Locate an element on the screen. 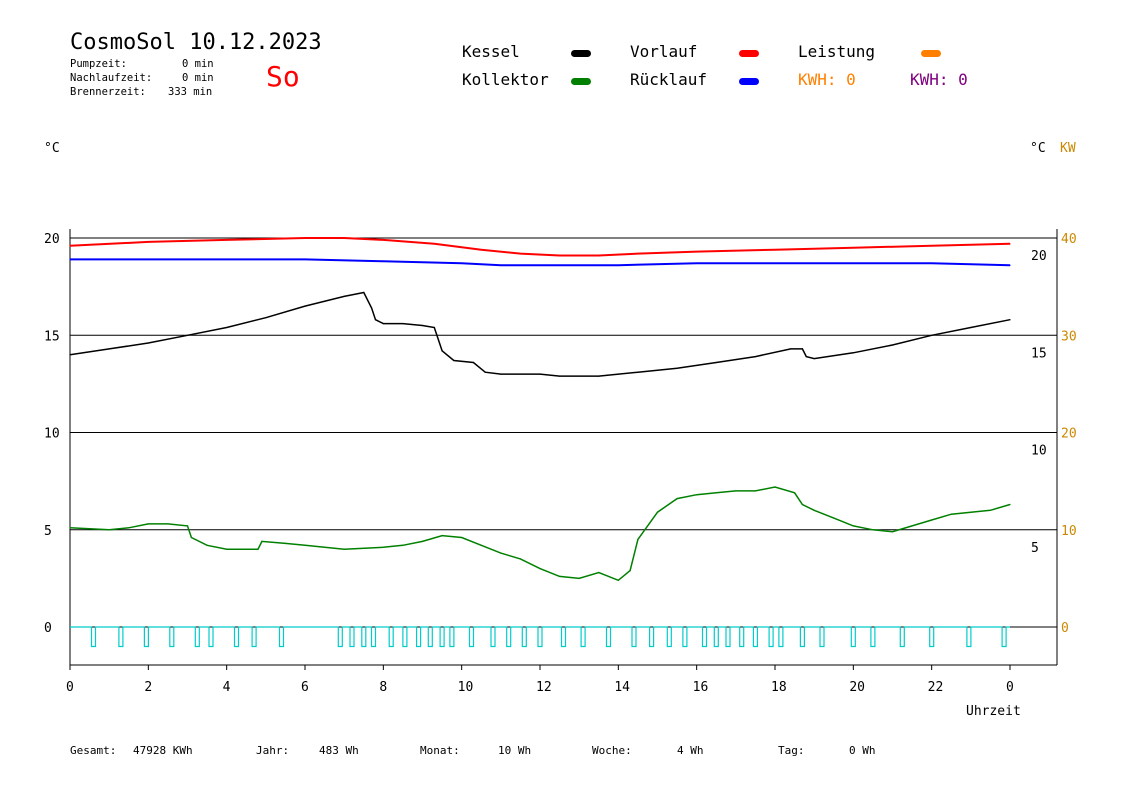 This screenshot has height=812, width=1148. x-tick-label-0: 0 is located at coordinates (70, 687).